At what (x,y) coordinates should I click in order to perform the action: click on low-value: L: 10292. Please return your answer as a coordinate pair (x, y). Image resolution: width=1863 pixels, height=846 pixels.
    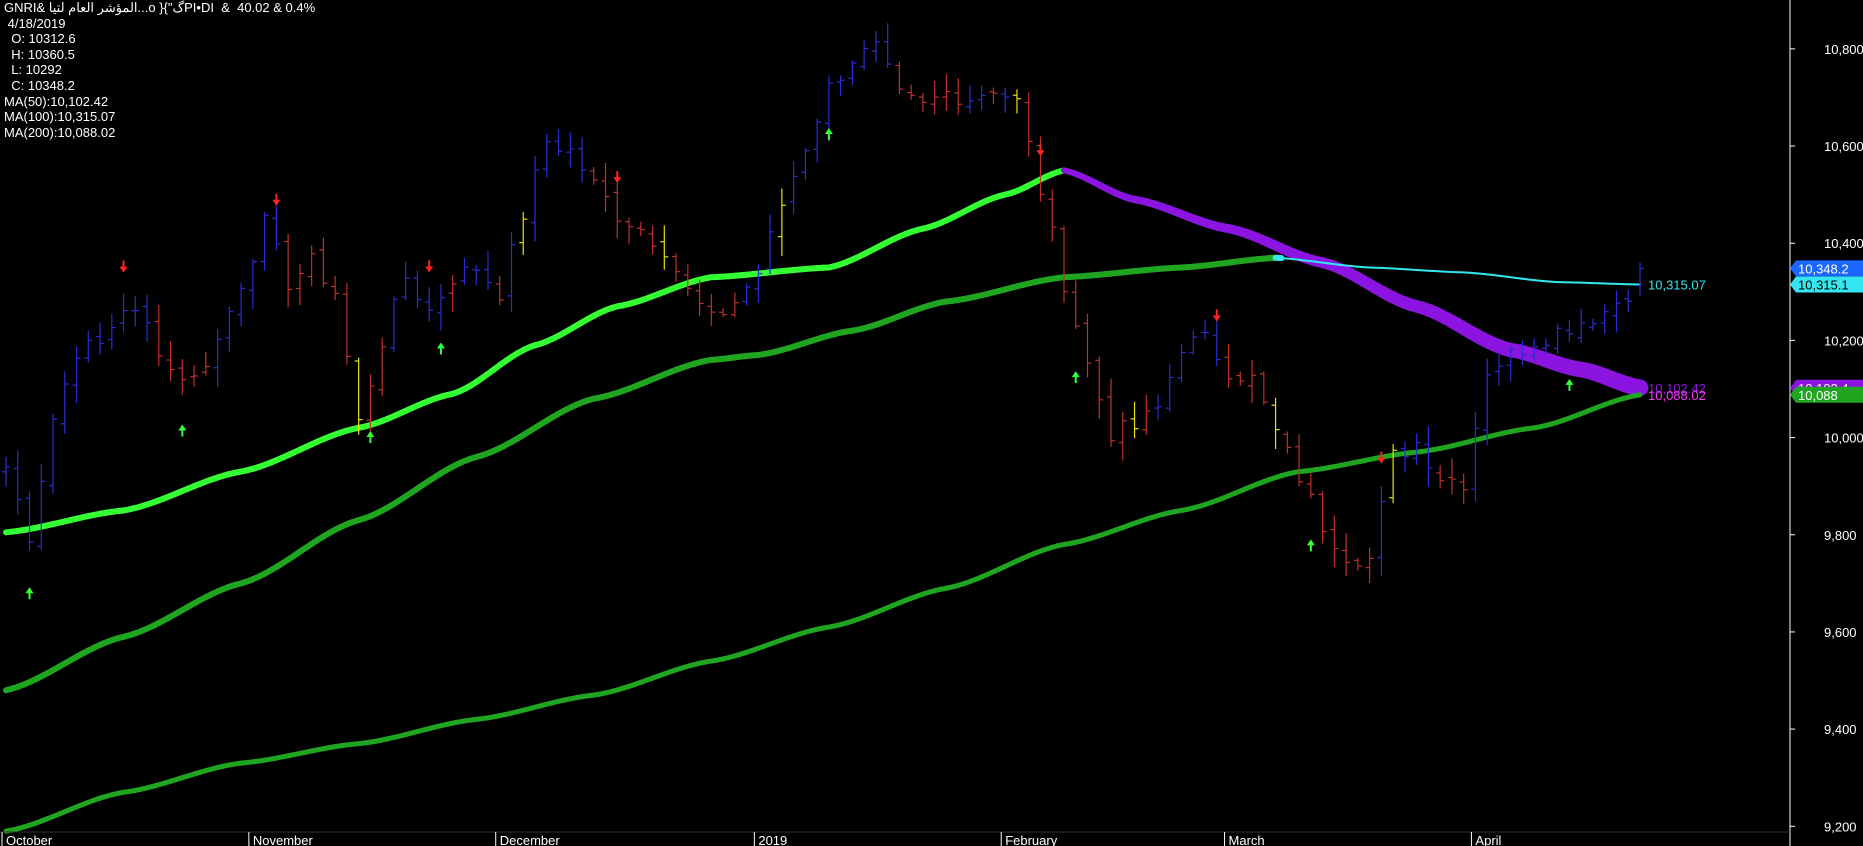
    Looking at the image, I should click on (33, 70).